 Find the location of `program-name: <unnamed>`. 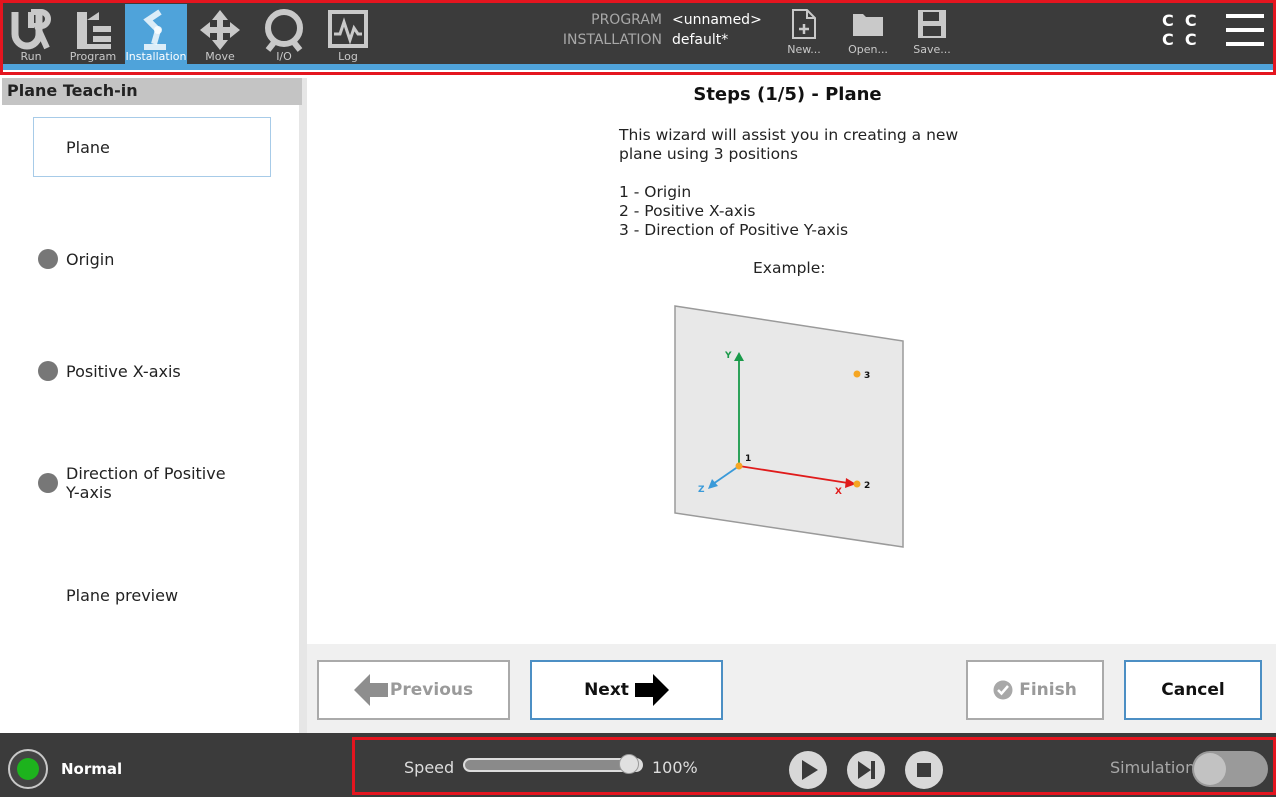

program-name: <unnamed> is located at coordinates (717, 20).